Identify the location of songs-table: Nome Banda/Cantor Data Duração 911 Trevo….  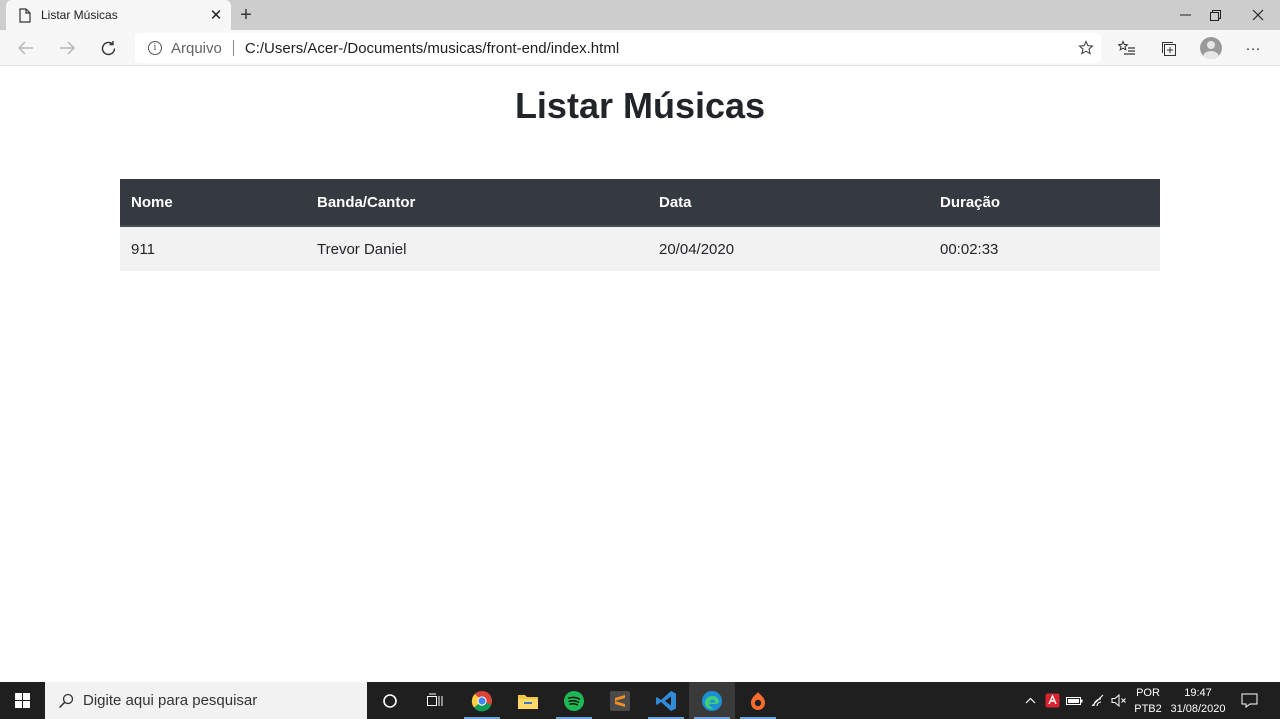
(640, 225).